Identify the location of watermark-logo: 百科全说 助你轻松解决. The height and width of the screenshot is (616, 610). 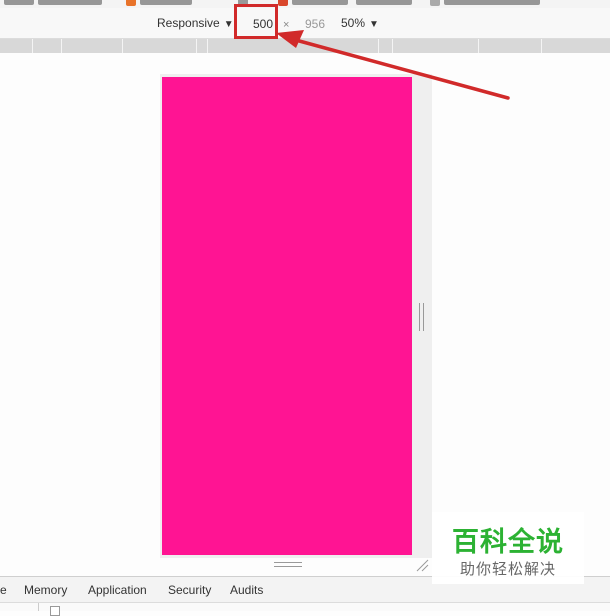
(508, 548).